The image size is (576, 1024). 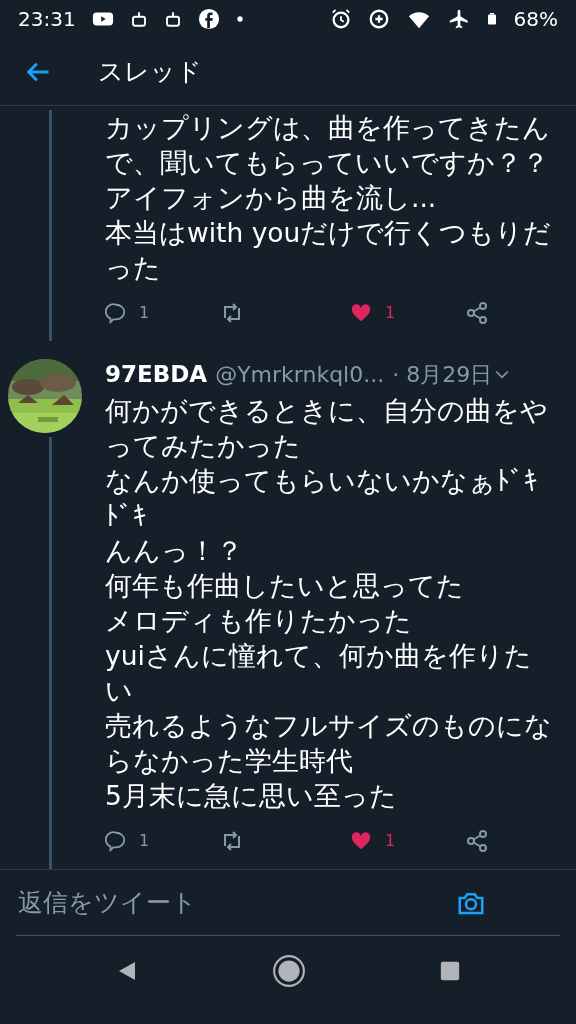 I want to click on tweet-text-line: メロディも作りたかった, so click(x=259, y=621).